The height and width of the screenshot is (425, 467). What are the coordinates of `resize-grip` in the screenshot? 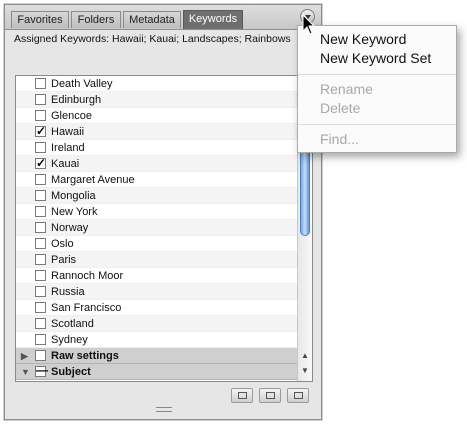 It's located at (164, 409).